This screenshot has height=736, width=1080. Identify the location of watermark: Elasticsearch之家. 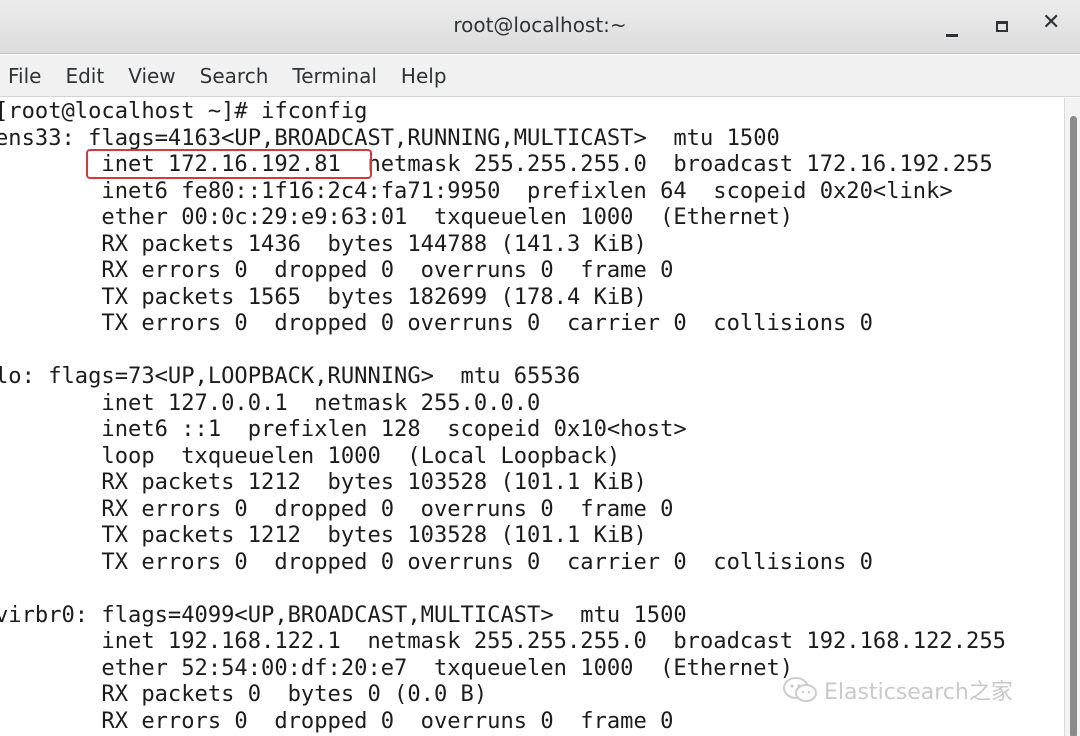
(897, 690).